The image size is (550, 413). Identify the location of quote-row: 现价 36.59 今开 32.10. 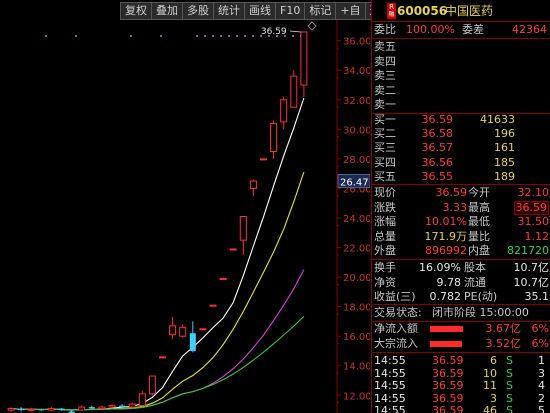
(461, 193).